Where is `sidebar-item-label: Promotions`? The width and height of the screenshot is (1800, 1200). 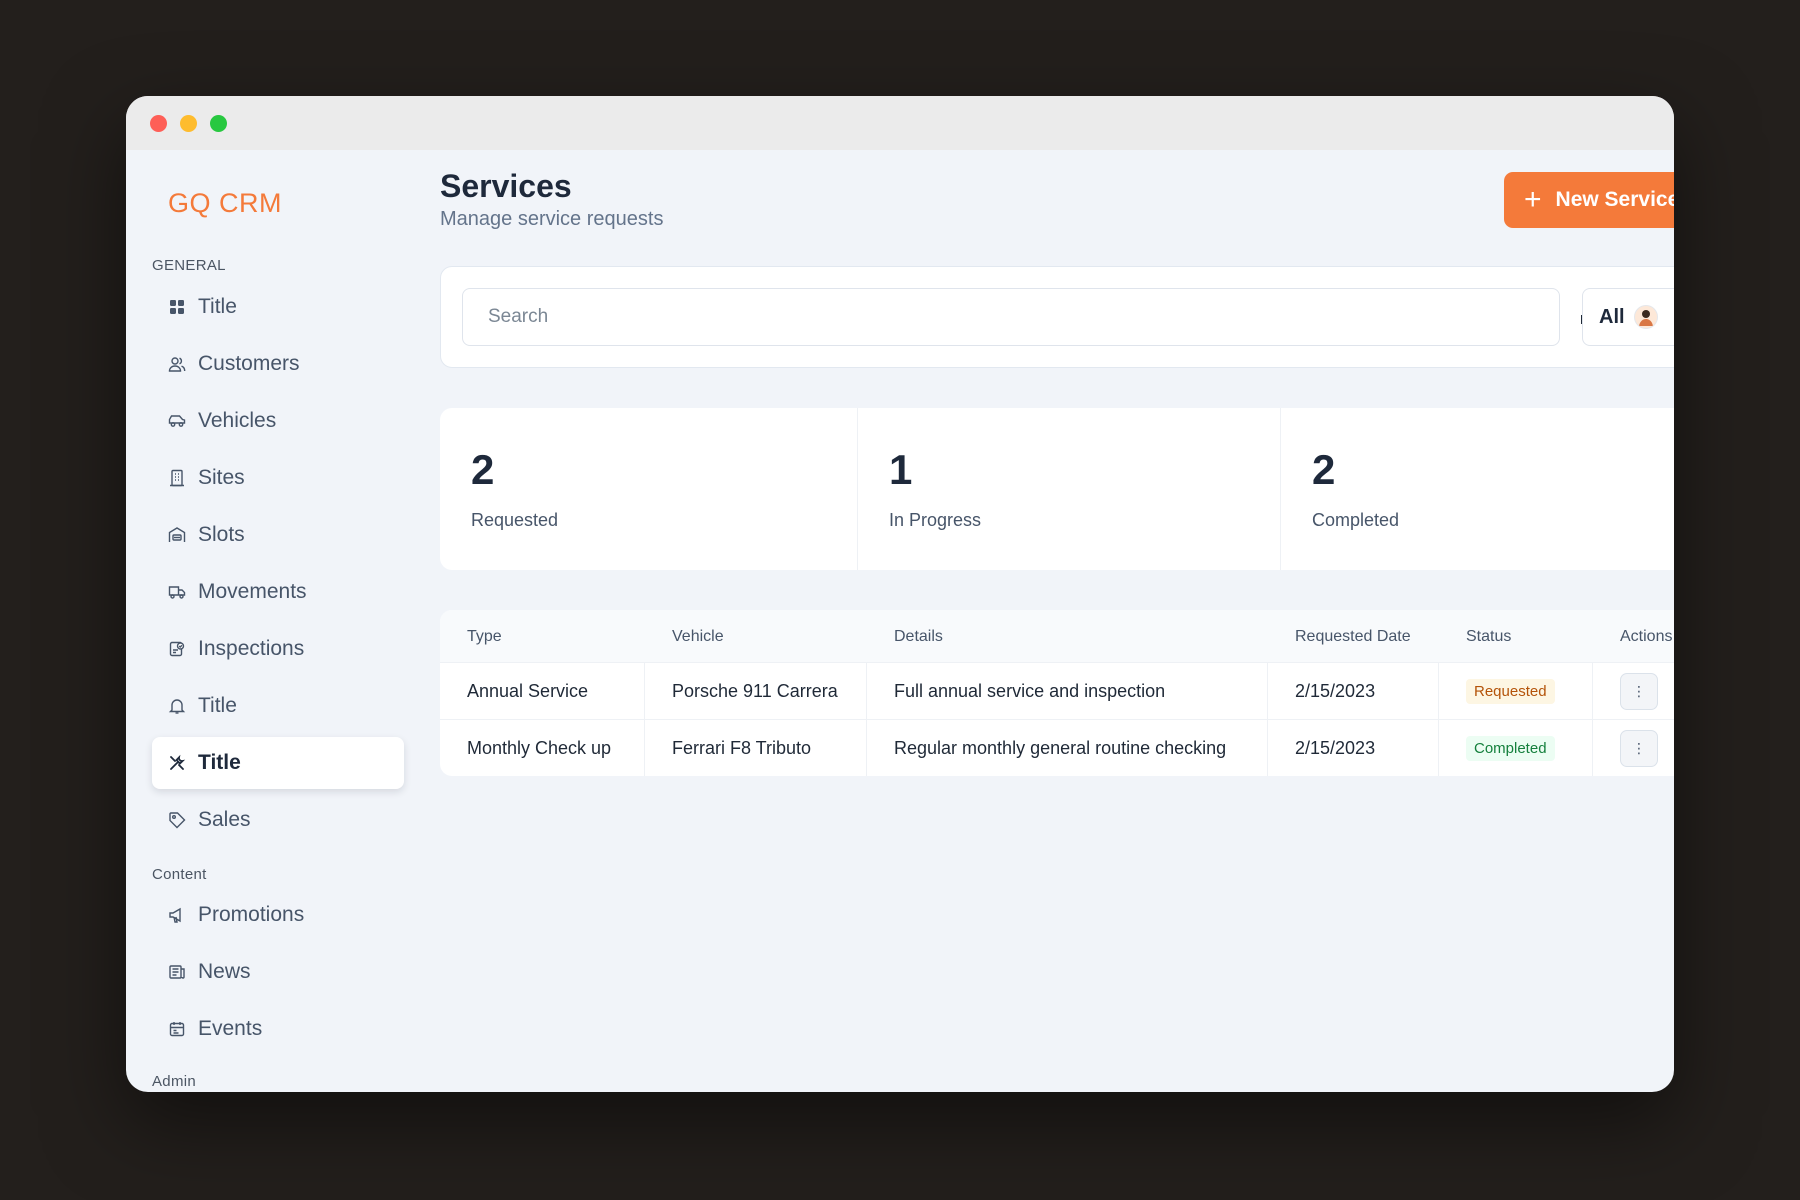
sidebar-item-label: Promotions is located at coordinates (251, 914).